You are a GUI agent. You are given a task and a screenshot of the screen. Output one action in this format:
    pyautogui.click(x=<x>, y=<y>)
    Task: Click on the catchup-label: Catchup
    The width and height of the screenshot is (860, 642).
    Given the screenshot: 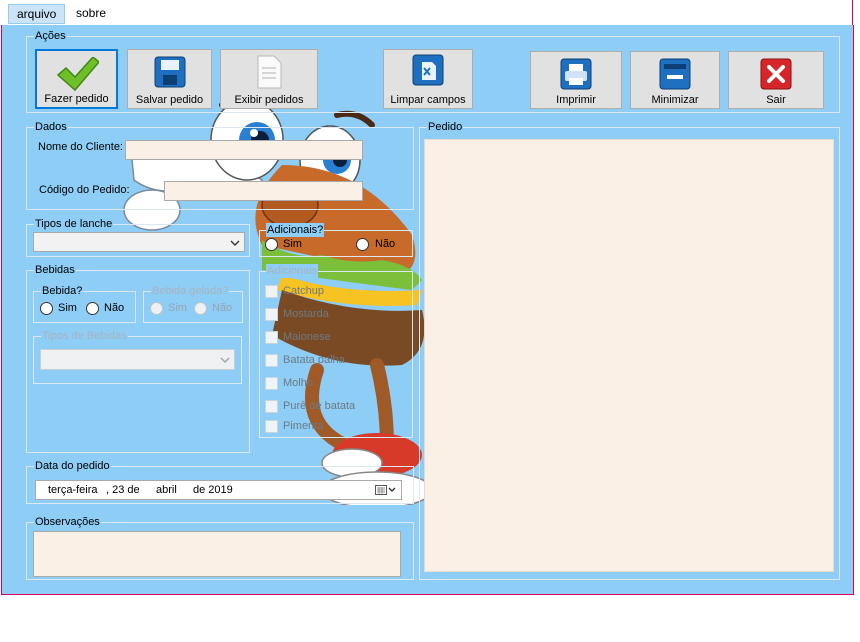 What is the action you would take?
    pyautogui.click(x=303, y=291)
    